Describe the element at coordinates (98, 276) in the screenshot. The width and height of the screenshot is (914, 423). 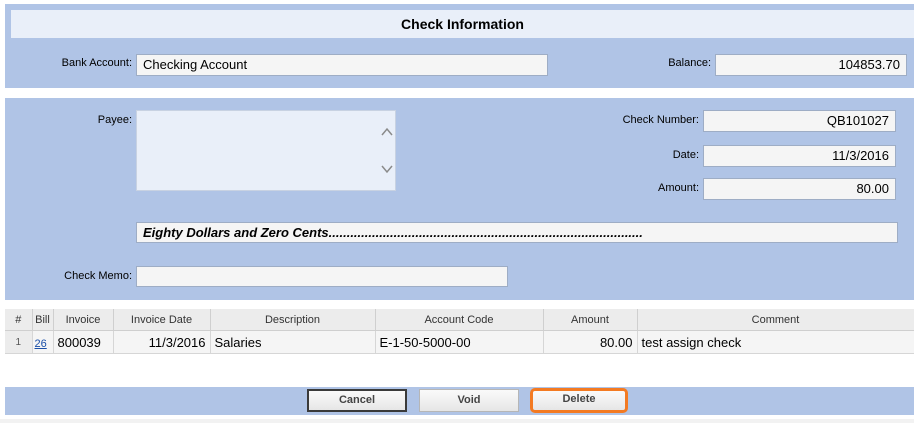
I see `check-memo-label: Check Memo:` at that location.